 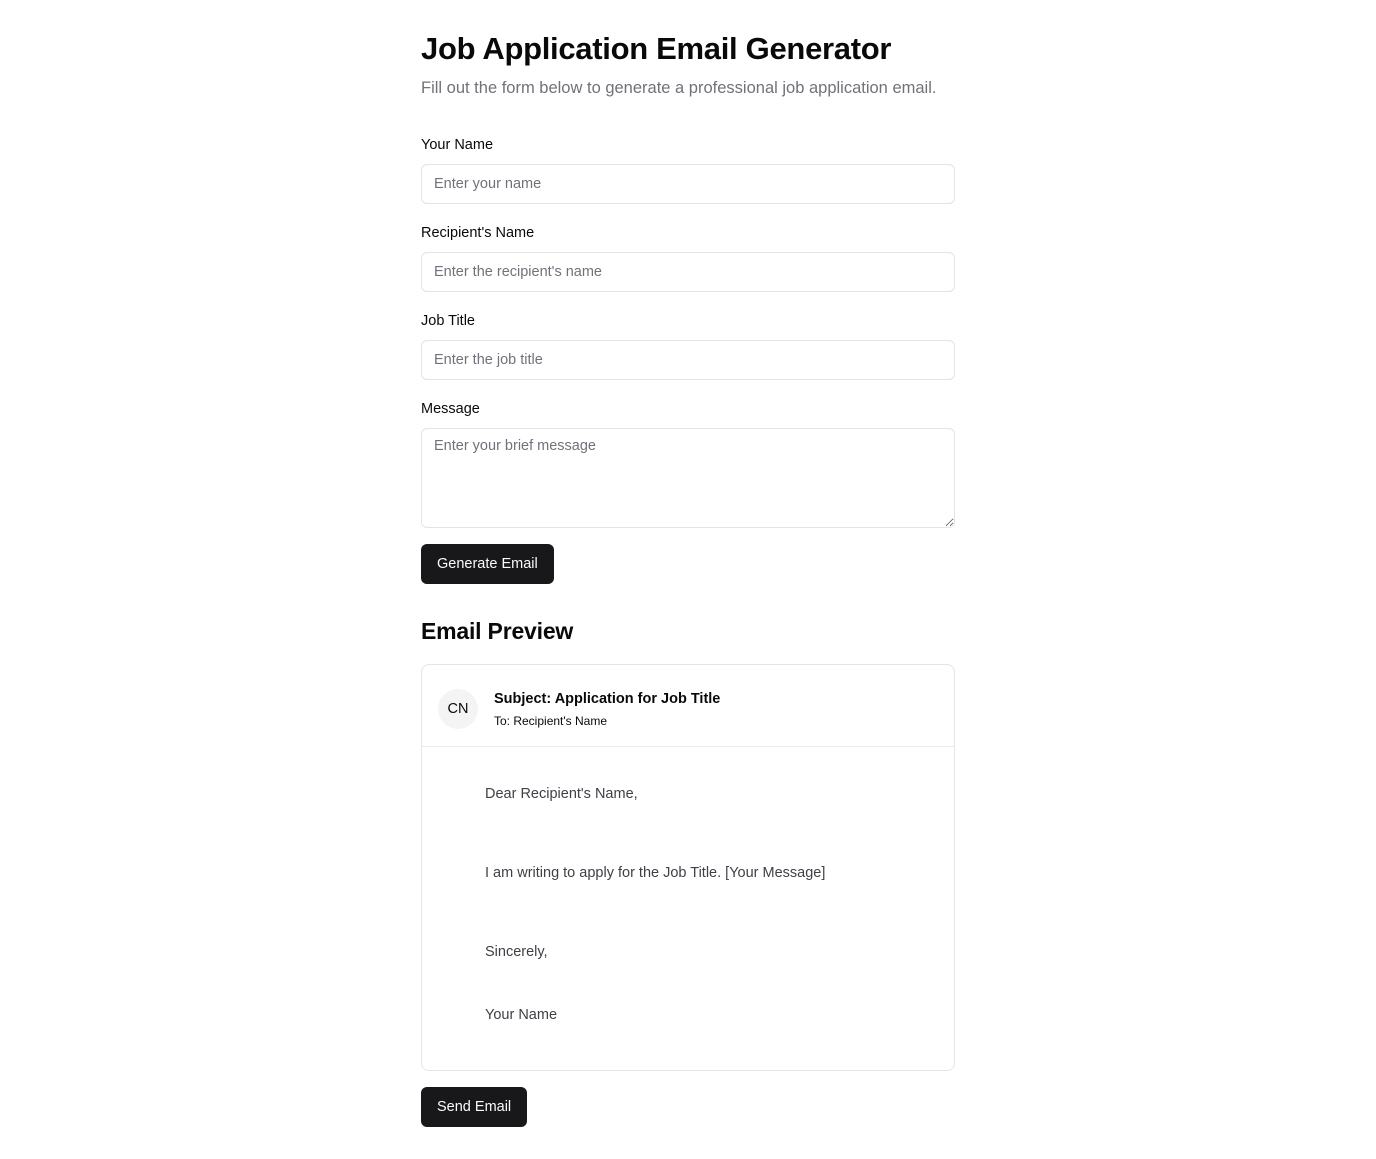 What do you see at coordinates (551, 721) in the screenshot?
I see `email-recipient: To: Recipient's Name` at bounding box center [551, 721].